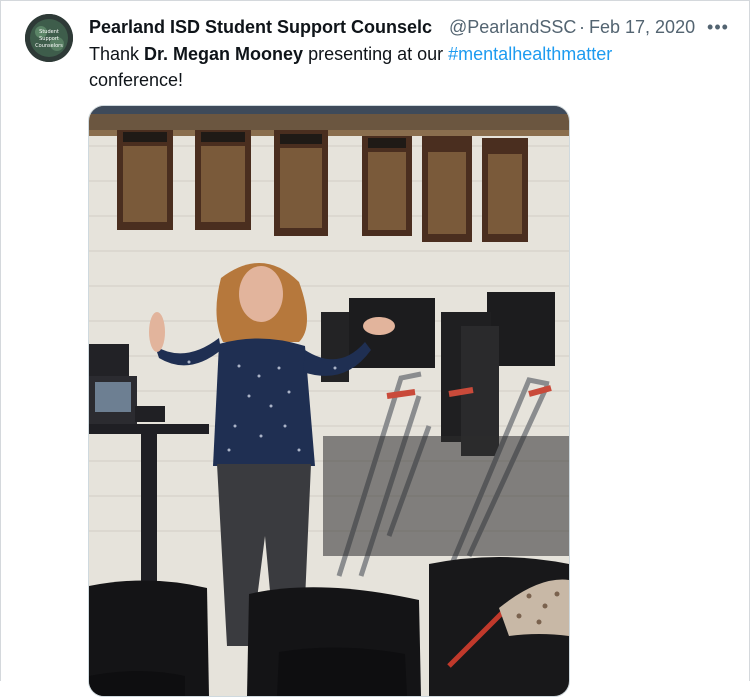 Image resolution: width=752 pixels, height=697 pixels. I want to click on avatar: Student Support Counselors, so click(49, 38).